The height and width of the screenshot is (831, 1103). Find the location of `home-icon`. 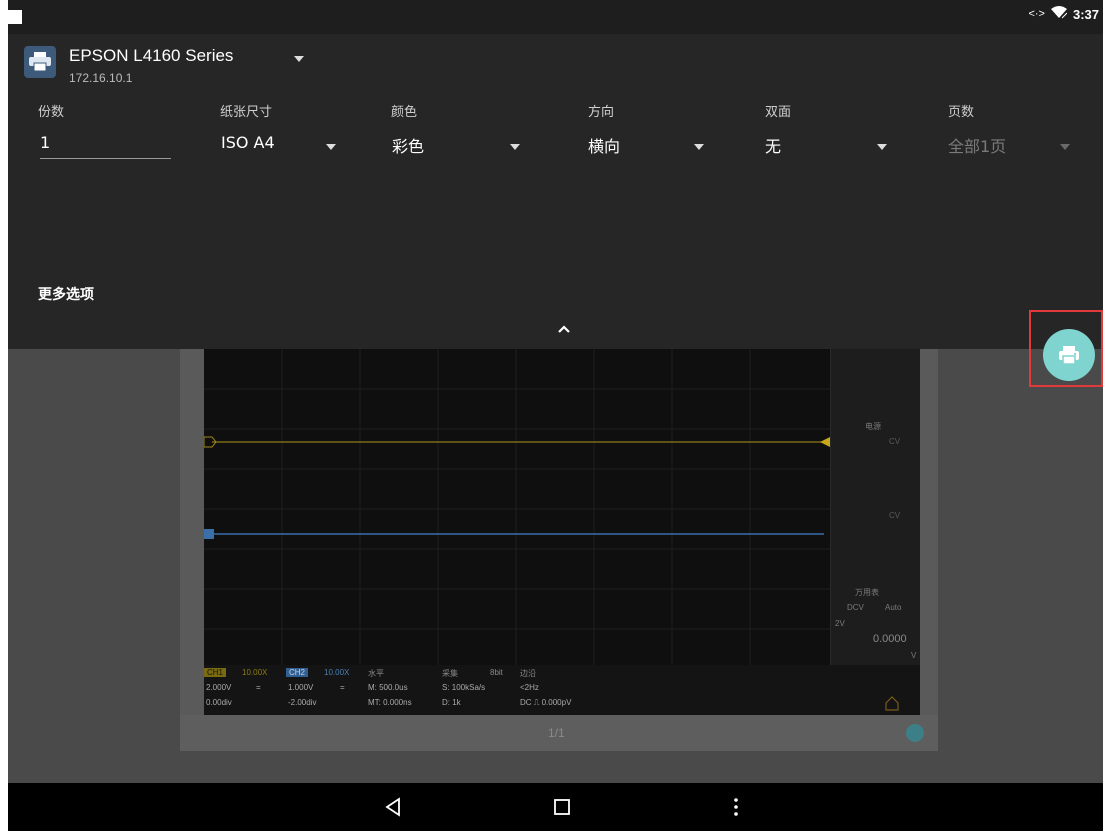

home-icon is located at coordinates (892, 703).